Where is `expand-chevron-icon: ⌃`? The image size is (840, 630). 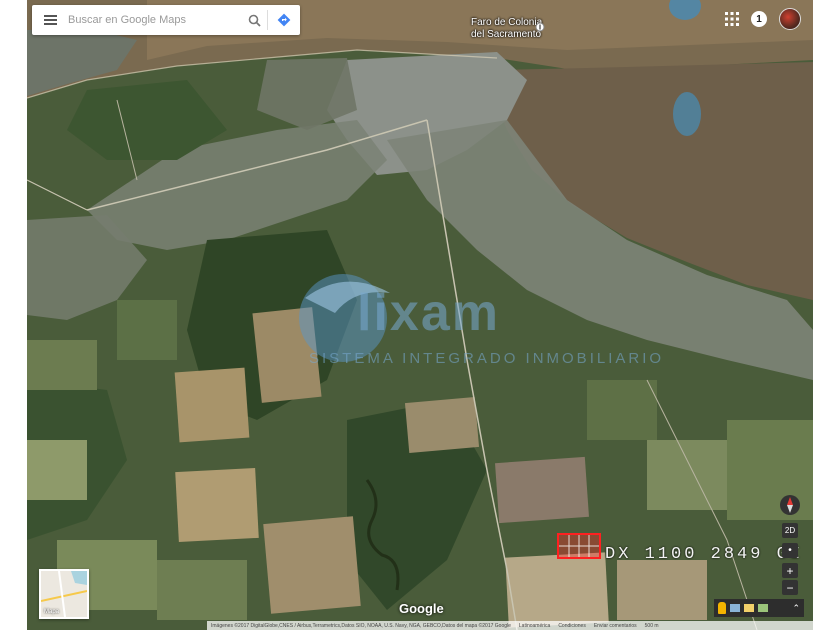
expand-chevron-icon: ⌃ is located at coordinates (796, 608).